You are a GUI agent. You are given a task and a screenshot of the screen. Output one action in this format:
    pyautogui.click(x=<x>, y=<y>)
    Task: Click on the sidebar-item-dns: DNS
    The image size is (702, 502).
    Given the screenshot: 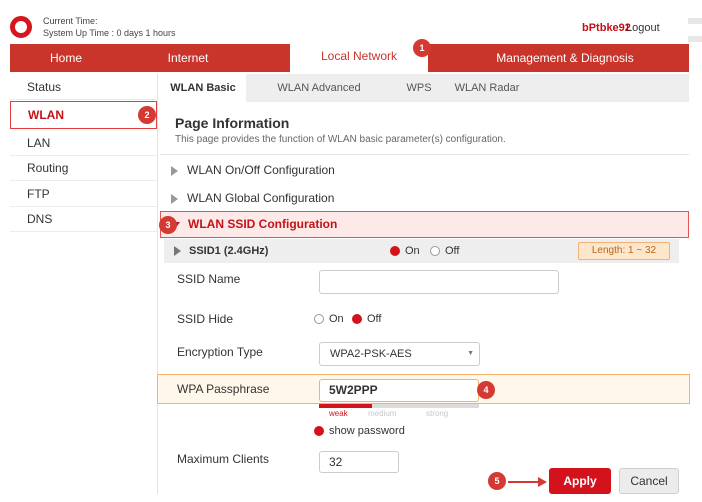 What is the action you would take?
    pyautogui.click(x=83, y=219)
    